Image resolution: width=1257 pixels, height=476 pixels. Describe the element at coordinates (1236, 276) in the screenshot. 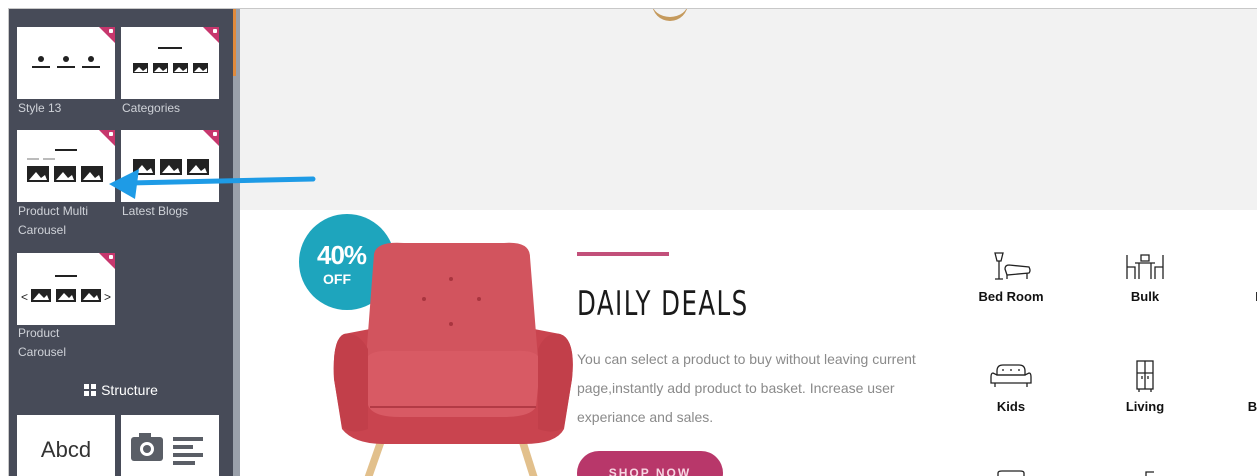

I see `category-d: D` at that location.